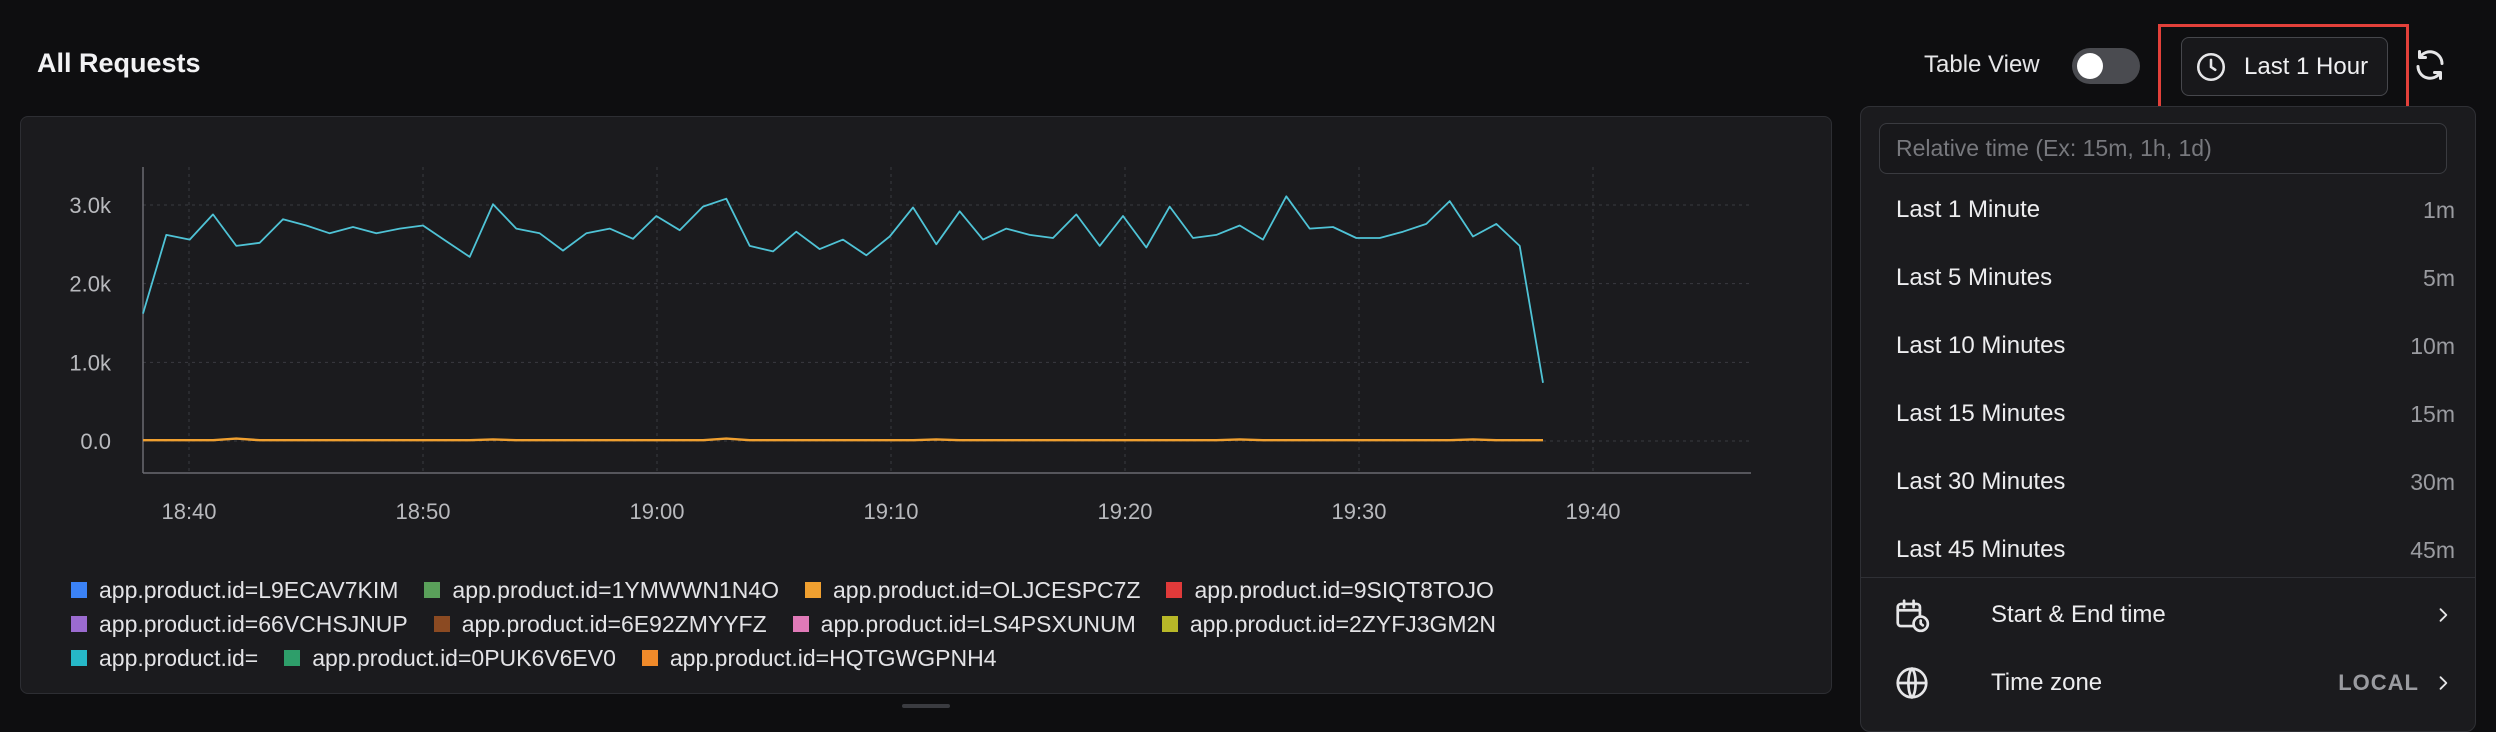 This screenshot has height=732, width=2496. Describe the element at coordinates (616, 589) in the screenshot. I see `legend-label: app.product.id=1YMWWN1N4O` at that location.